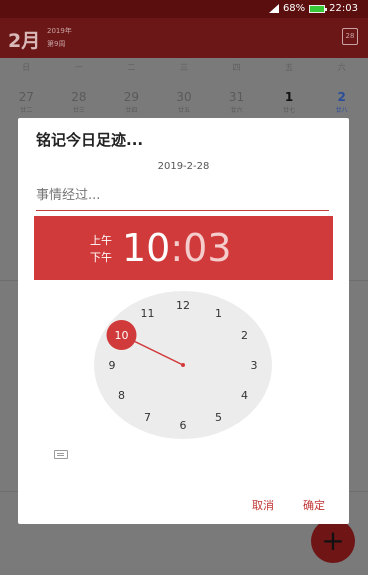 The image size is (368, 575). I want to click on ampm-selector: 上午 下午, so click(101, 249).